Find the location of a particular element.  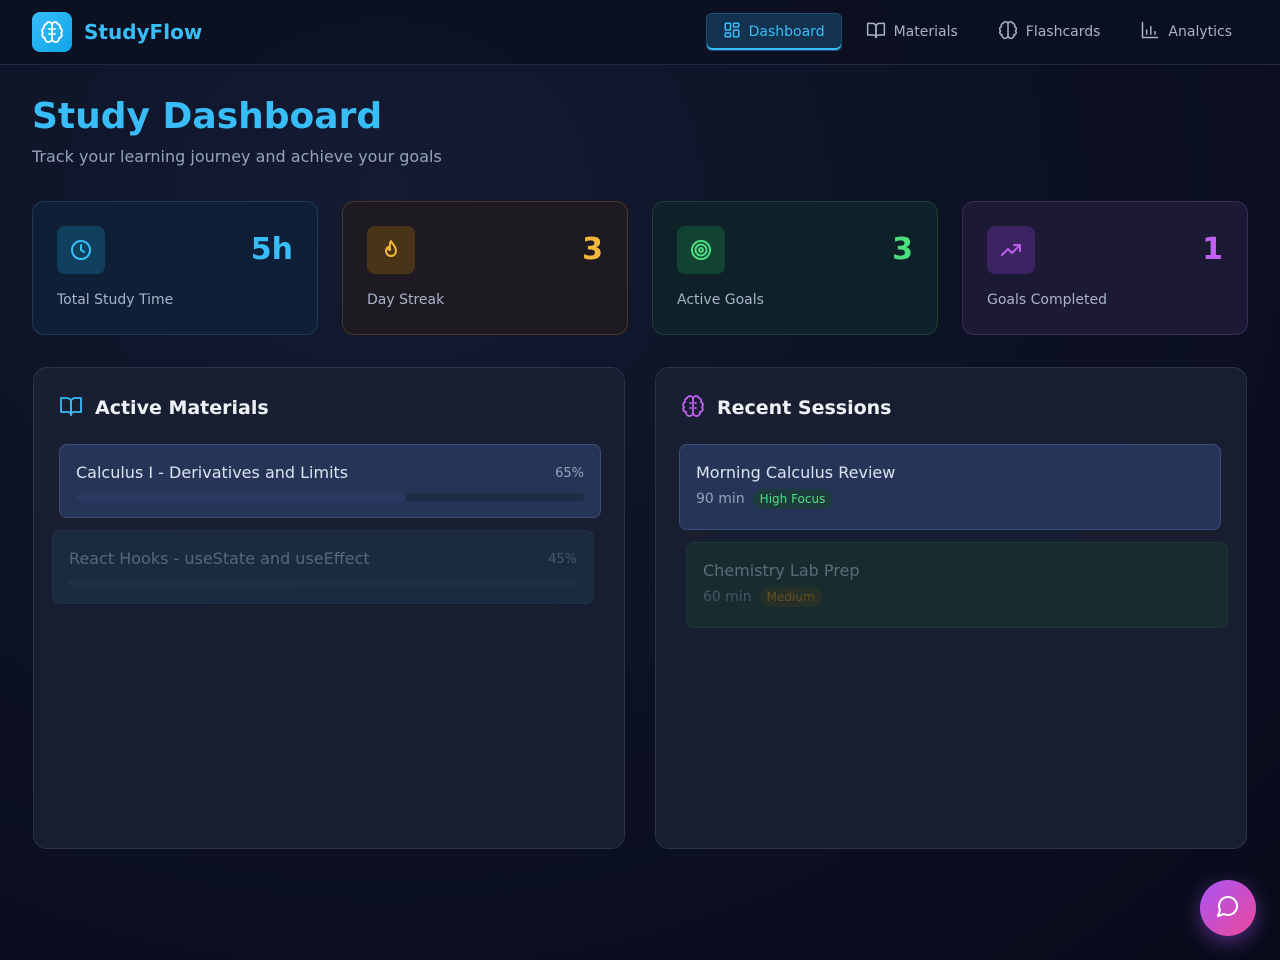

nav-analytics: Analytics is located at coordinates (1186, 32).